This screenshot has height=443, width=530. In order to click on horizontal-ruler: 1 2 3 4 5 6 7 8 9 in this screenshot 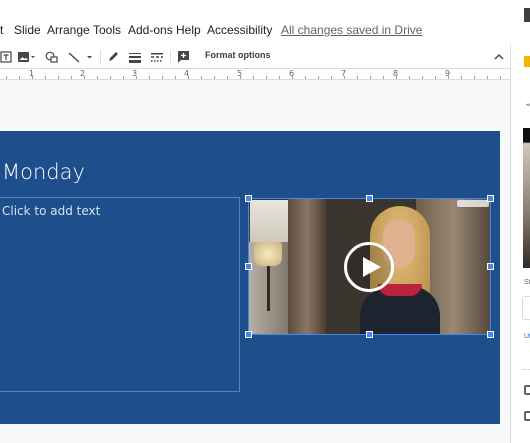, I will do `click(255, 74)`.